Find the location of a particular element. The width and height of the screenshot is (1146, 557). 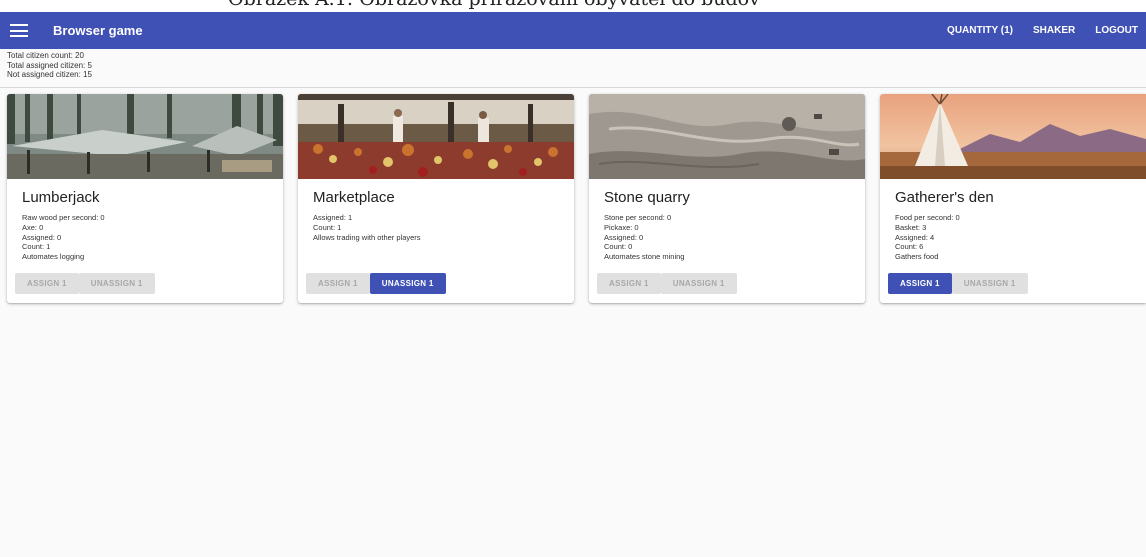

app-title: Browser game is located at coordinates (98, 30).